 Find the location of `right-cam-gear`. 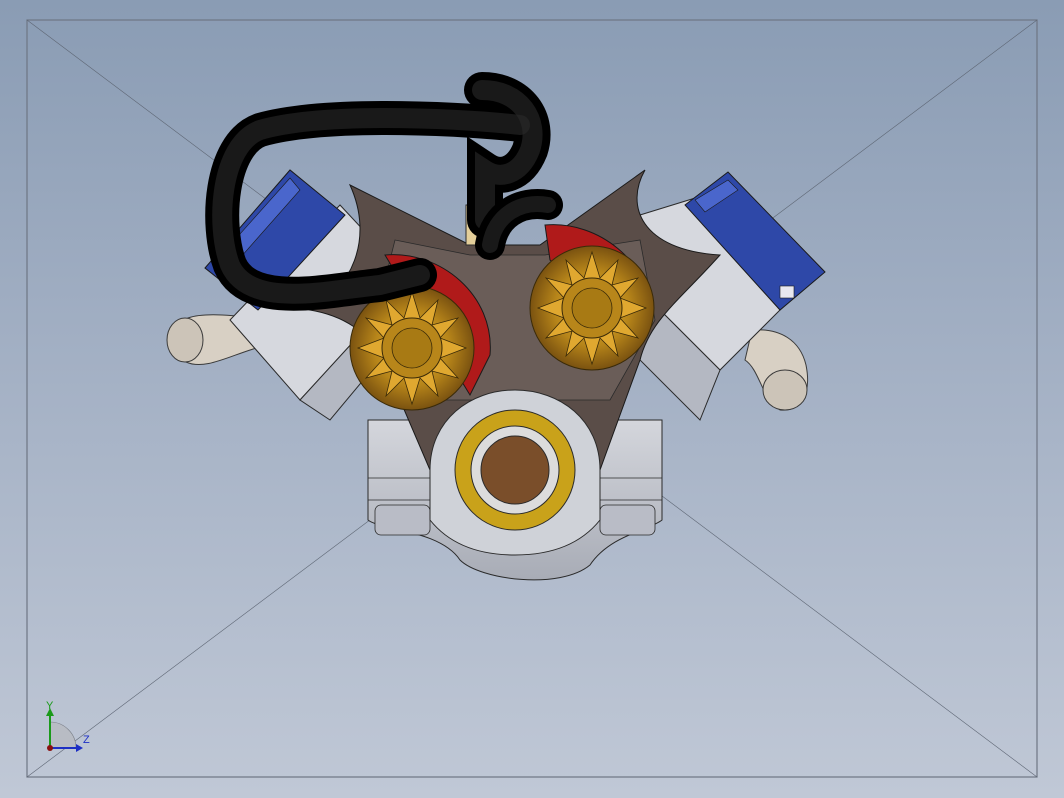

right-cam-gear is located at coordinates (592, 308).